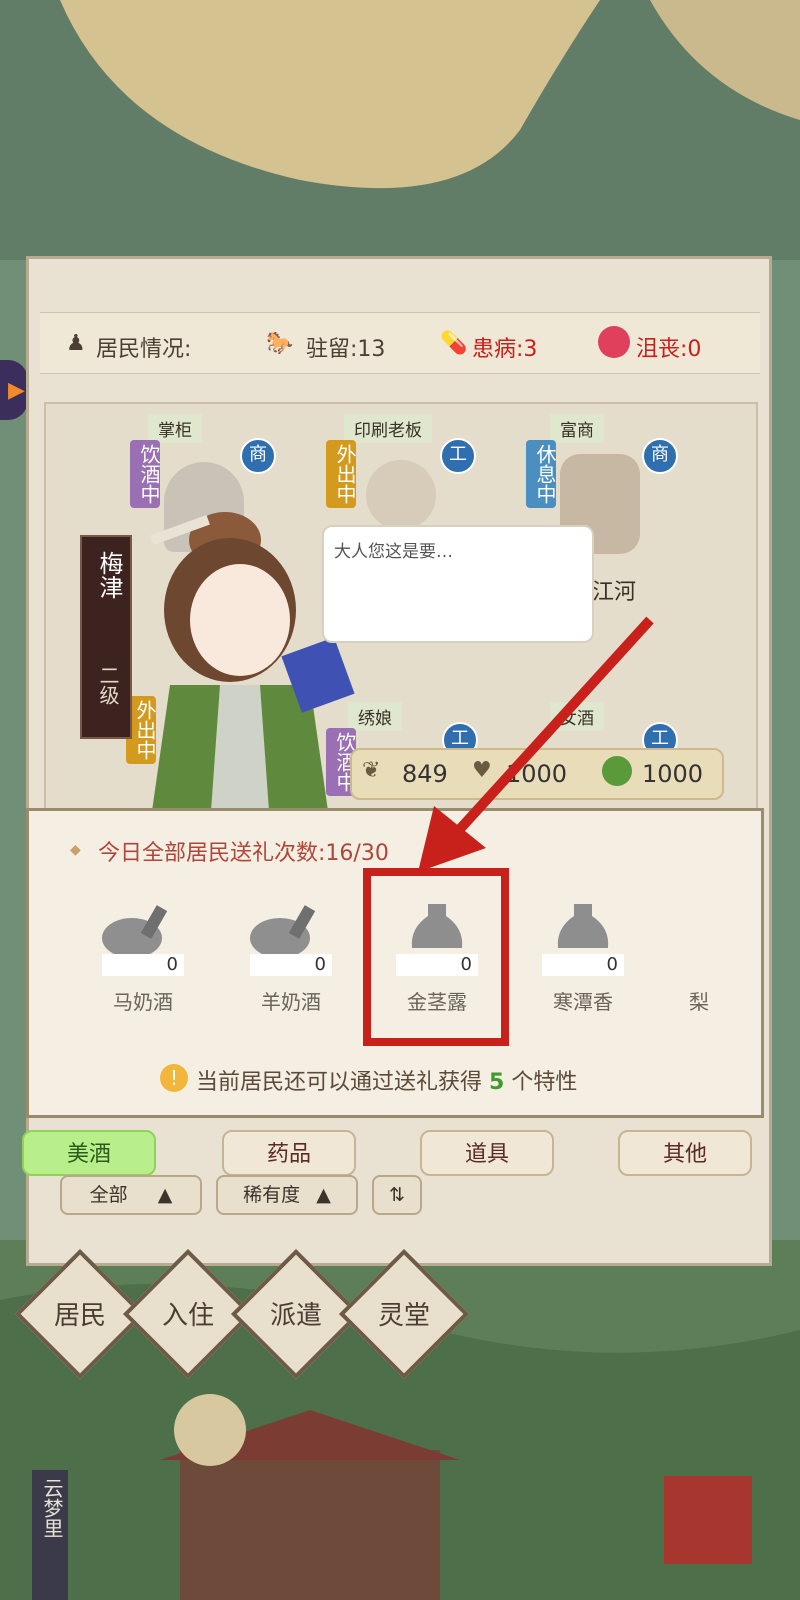  Describe the element at coordinates (289, 1153) in the screenshot. I see `tab-medicine: 药品` at that location.